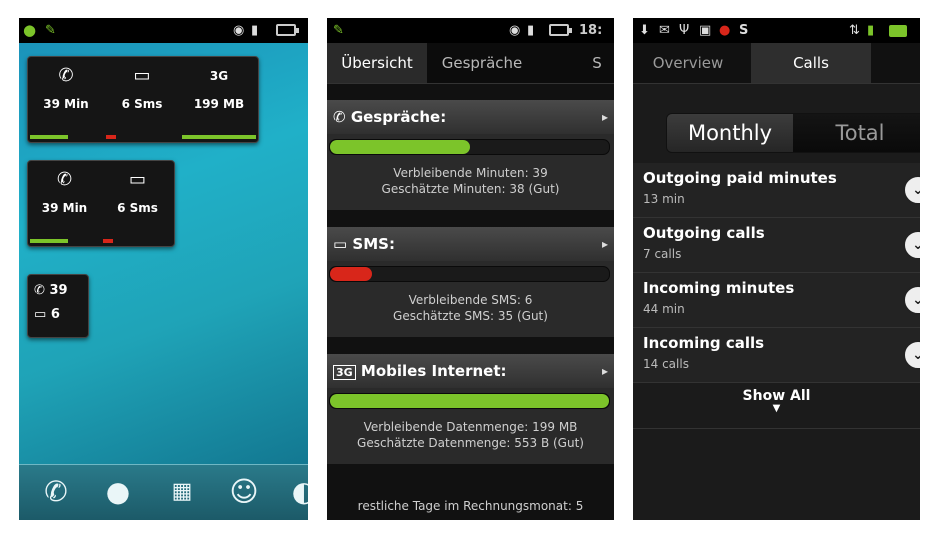 Image resolution: width=940 pixels, height=540 pixels. Describe the element at coordinates (469, 274) in the screenshot. I see `sms-progress-bar` at that location.